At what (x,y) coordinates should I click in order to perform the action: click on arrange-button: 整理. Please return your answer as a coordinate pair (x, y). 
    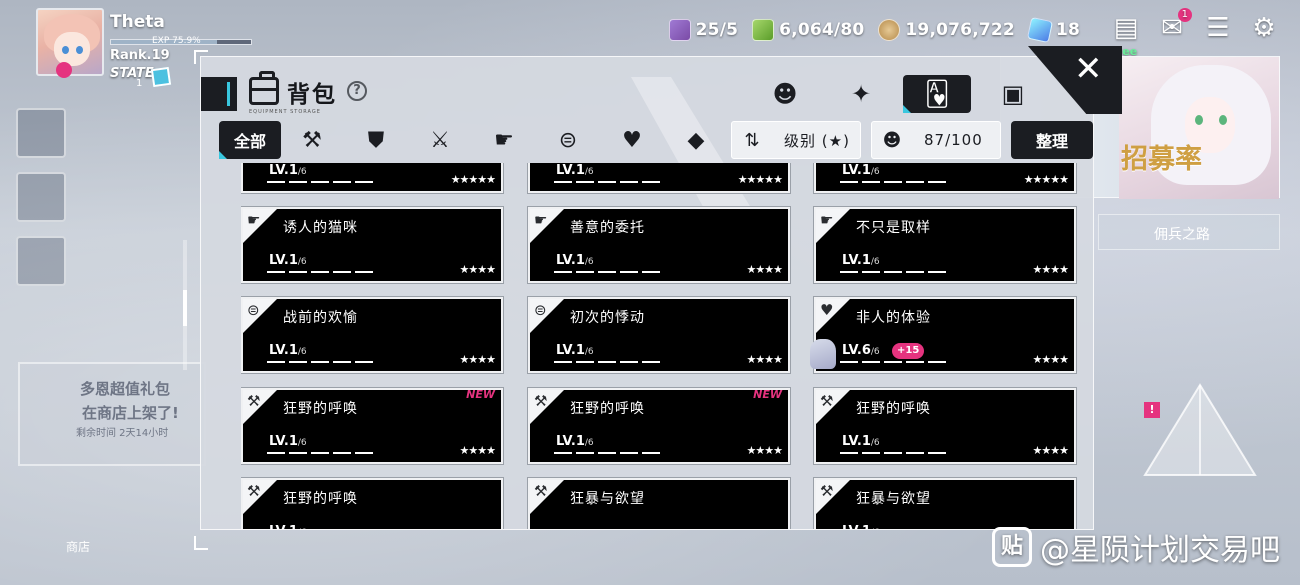
    Looking at the image, I should click on (1052, 140).